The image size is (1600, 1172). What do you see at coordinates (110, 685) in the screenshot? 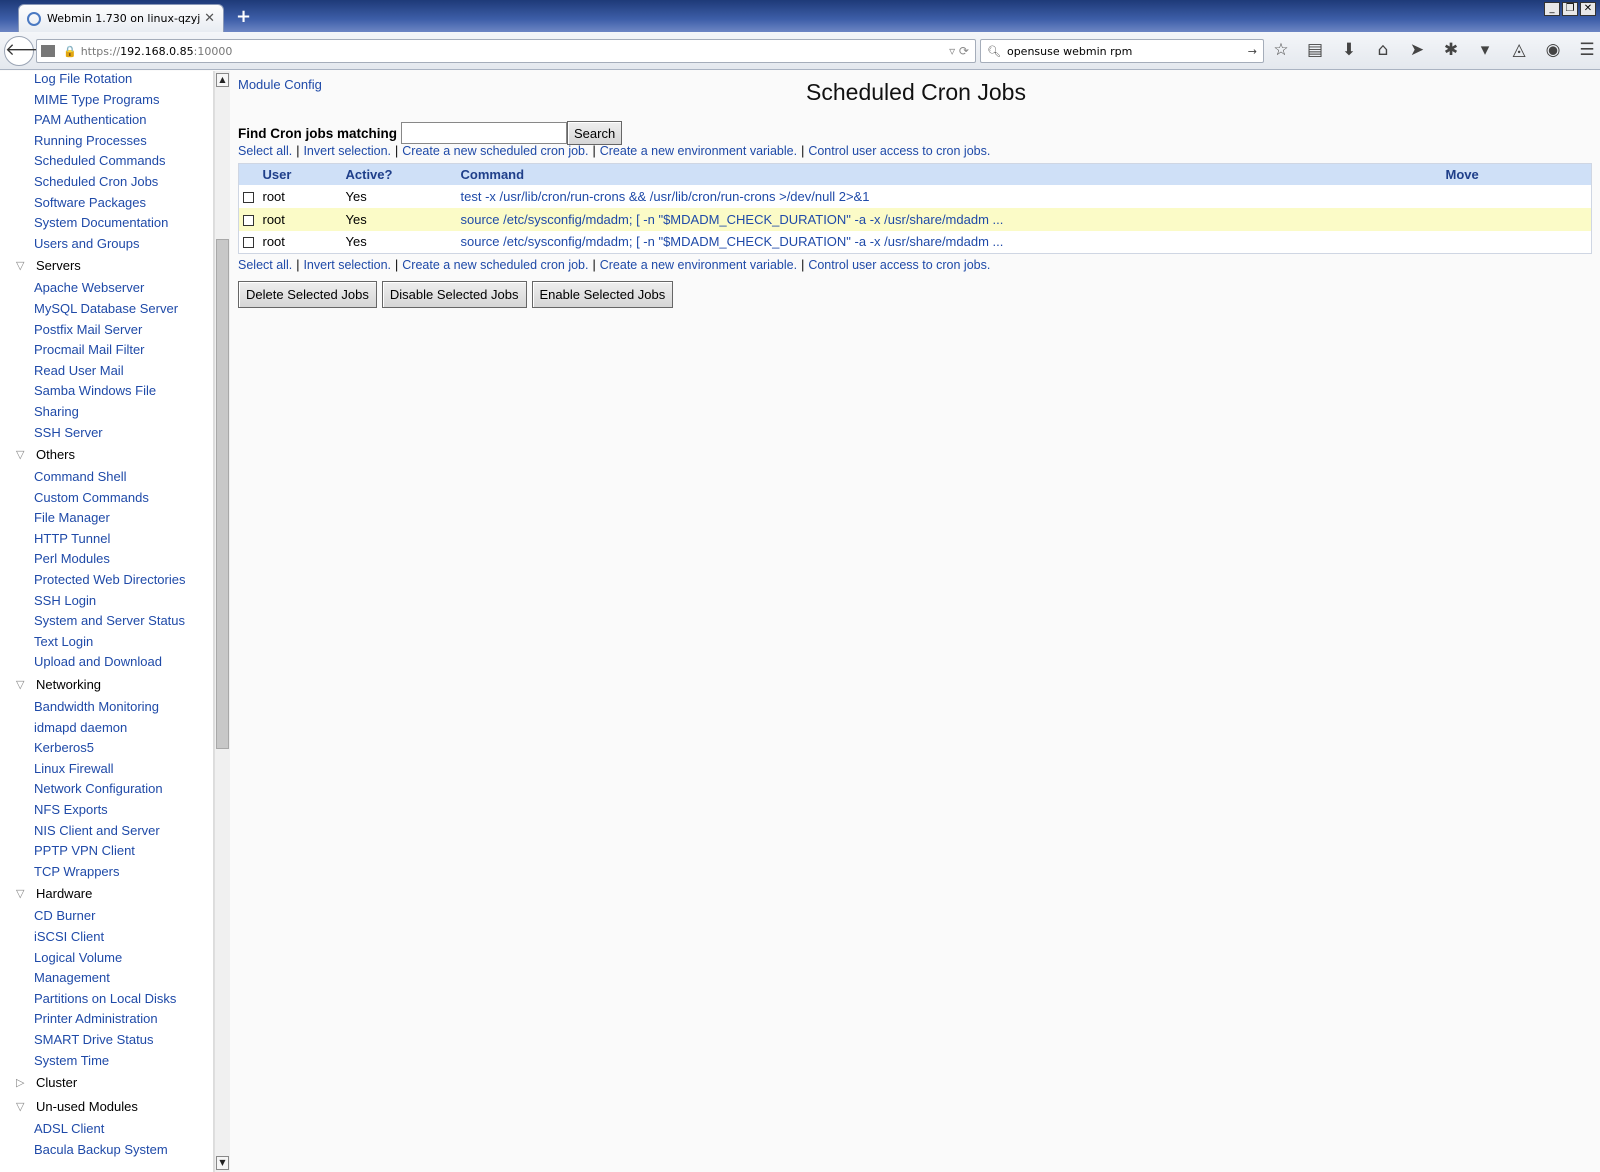
I see `sidebar-category: ▽ Networking` at bounding box center [110, 685].